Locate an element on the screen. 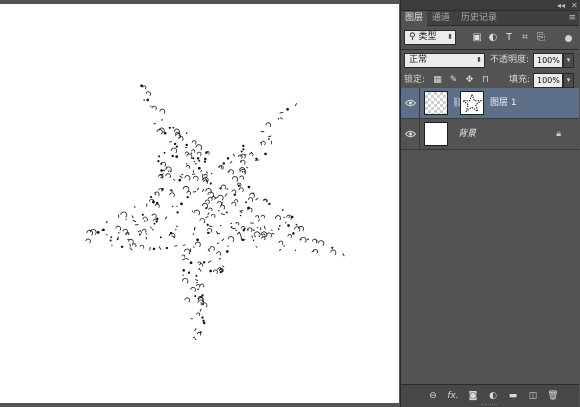 The width and height of the screenshot is (580, 407). new-group-icon: ▬ is located at coordinates (513, 396).